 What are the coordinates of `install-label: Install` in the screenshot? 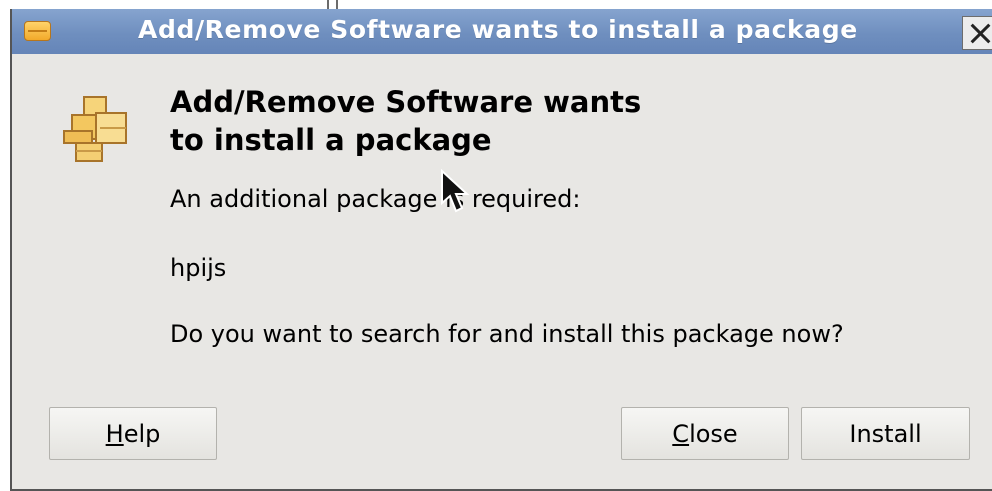 It's located at (885, 433).